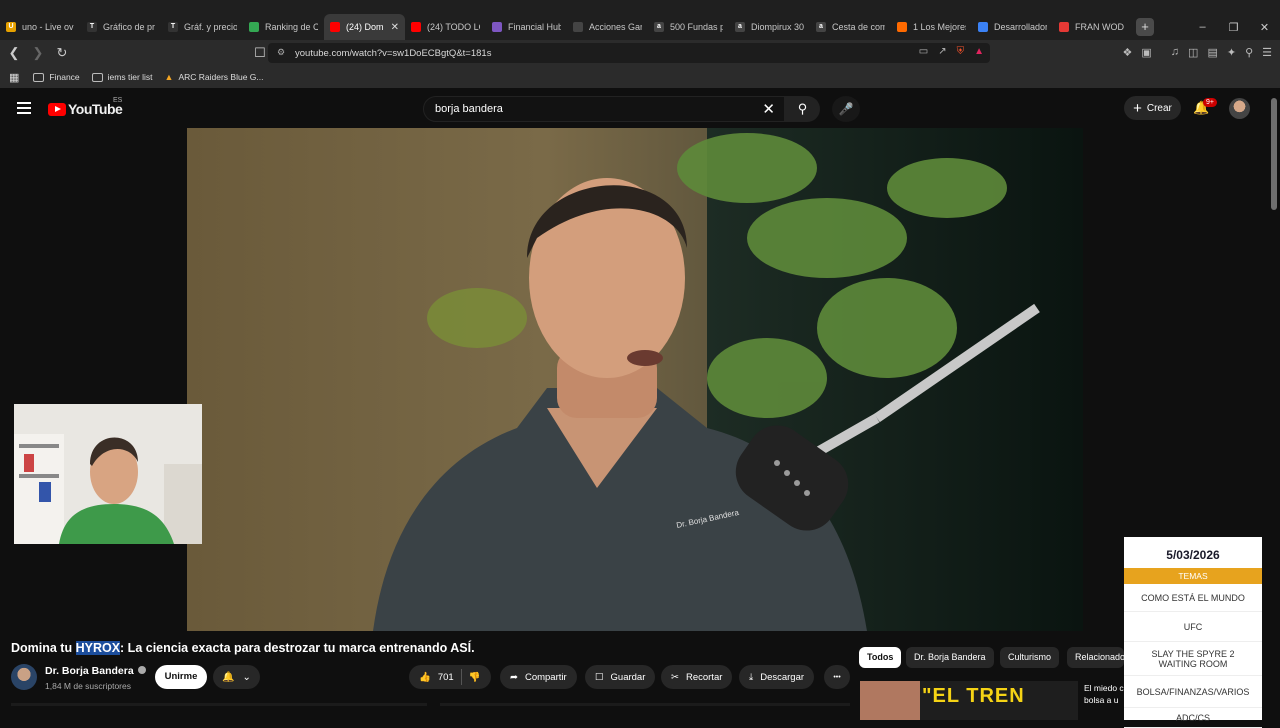 The height and width of the screenshot is (728, 1280). What do you see at coordinates (979, 51) in the screenshot?
I see `brave-rewards-icon: ▲` at bounding box center [979, 51].